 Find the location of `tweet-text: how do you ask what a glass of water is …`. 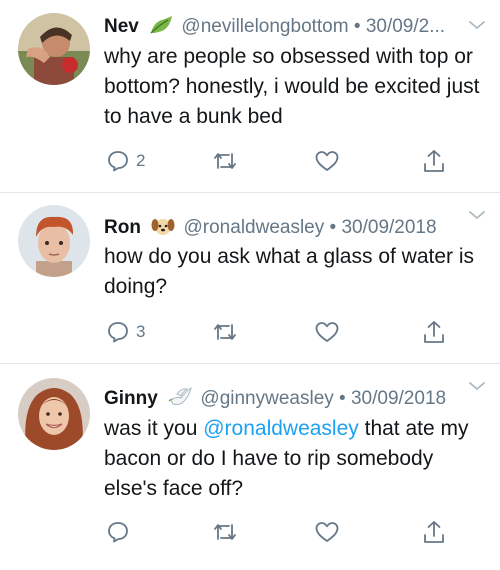

tweet-text: how do you ask what a glass of water is … is located at coordinates (289, 271).